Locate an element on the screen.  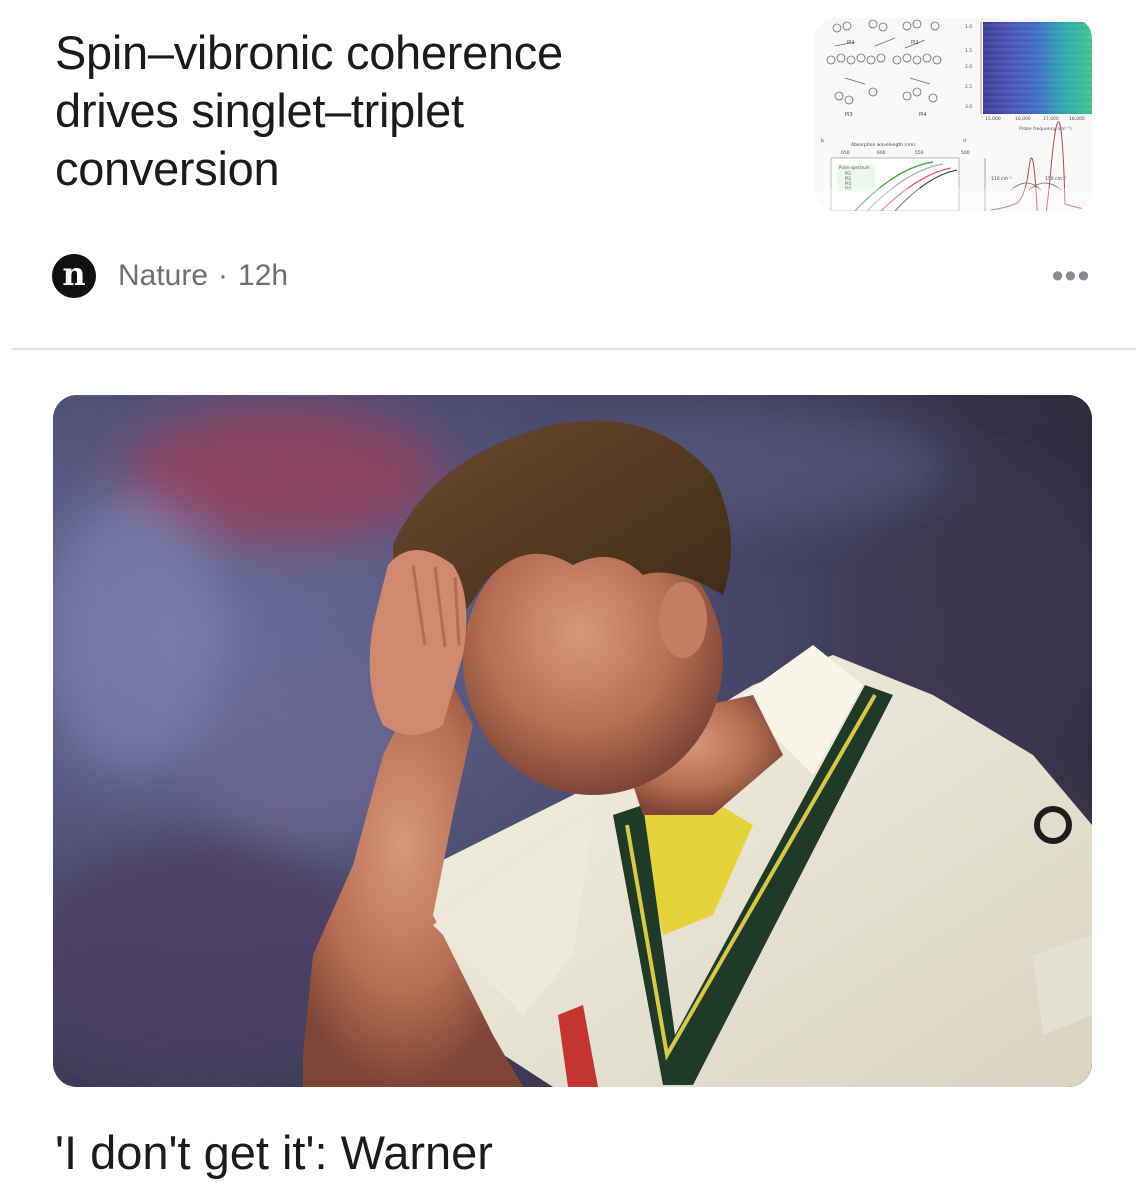
svg-text: Pulse spectrum is located at coordinates (854, 167).